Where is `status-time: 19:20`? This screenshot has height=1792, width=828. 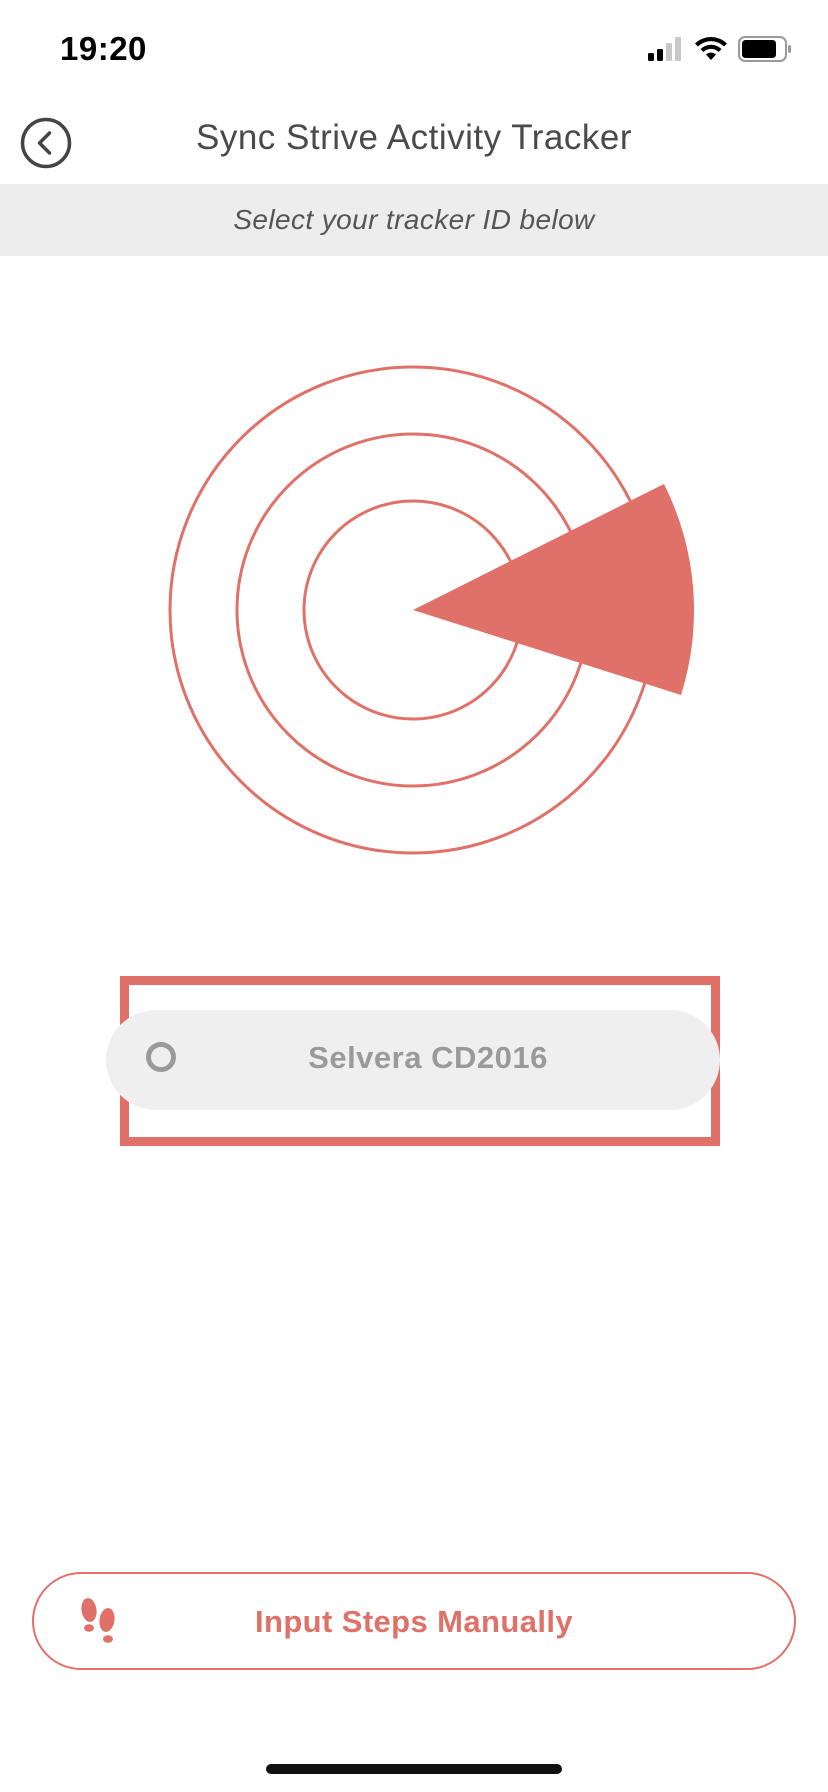
status-time: 19:20 is located at coordinates (103, 48).